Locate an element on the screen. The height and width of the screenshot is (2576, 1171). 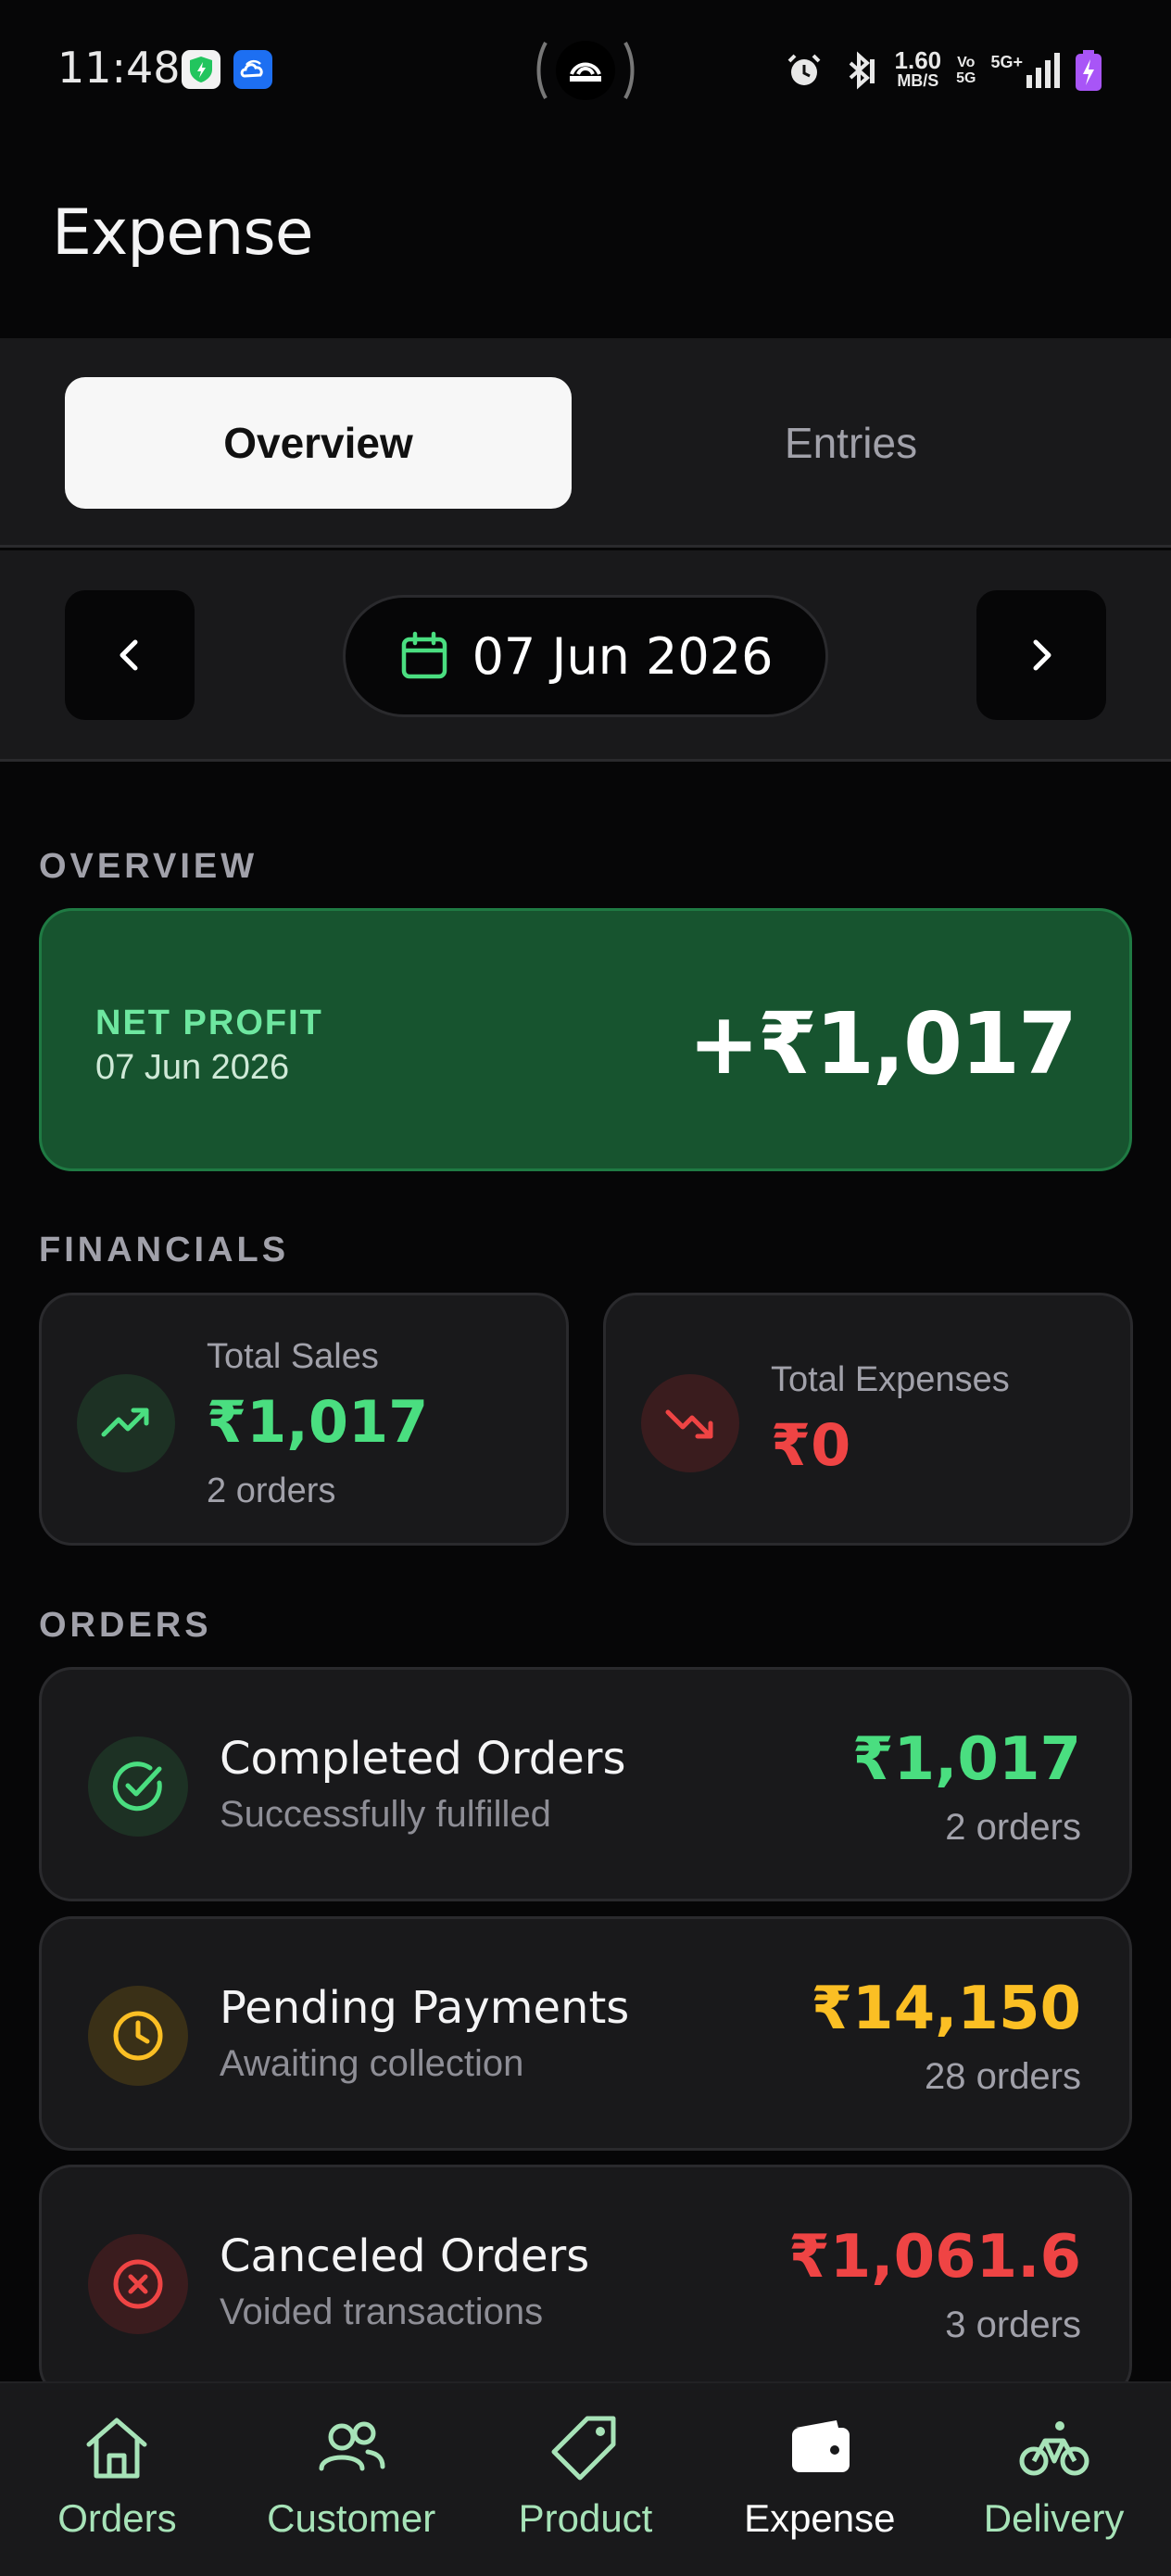
section-label-orders: ORDERS is located at coordinates (125, 1625).